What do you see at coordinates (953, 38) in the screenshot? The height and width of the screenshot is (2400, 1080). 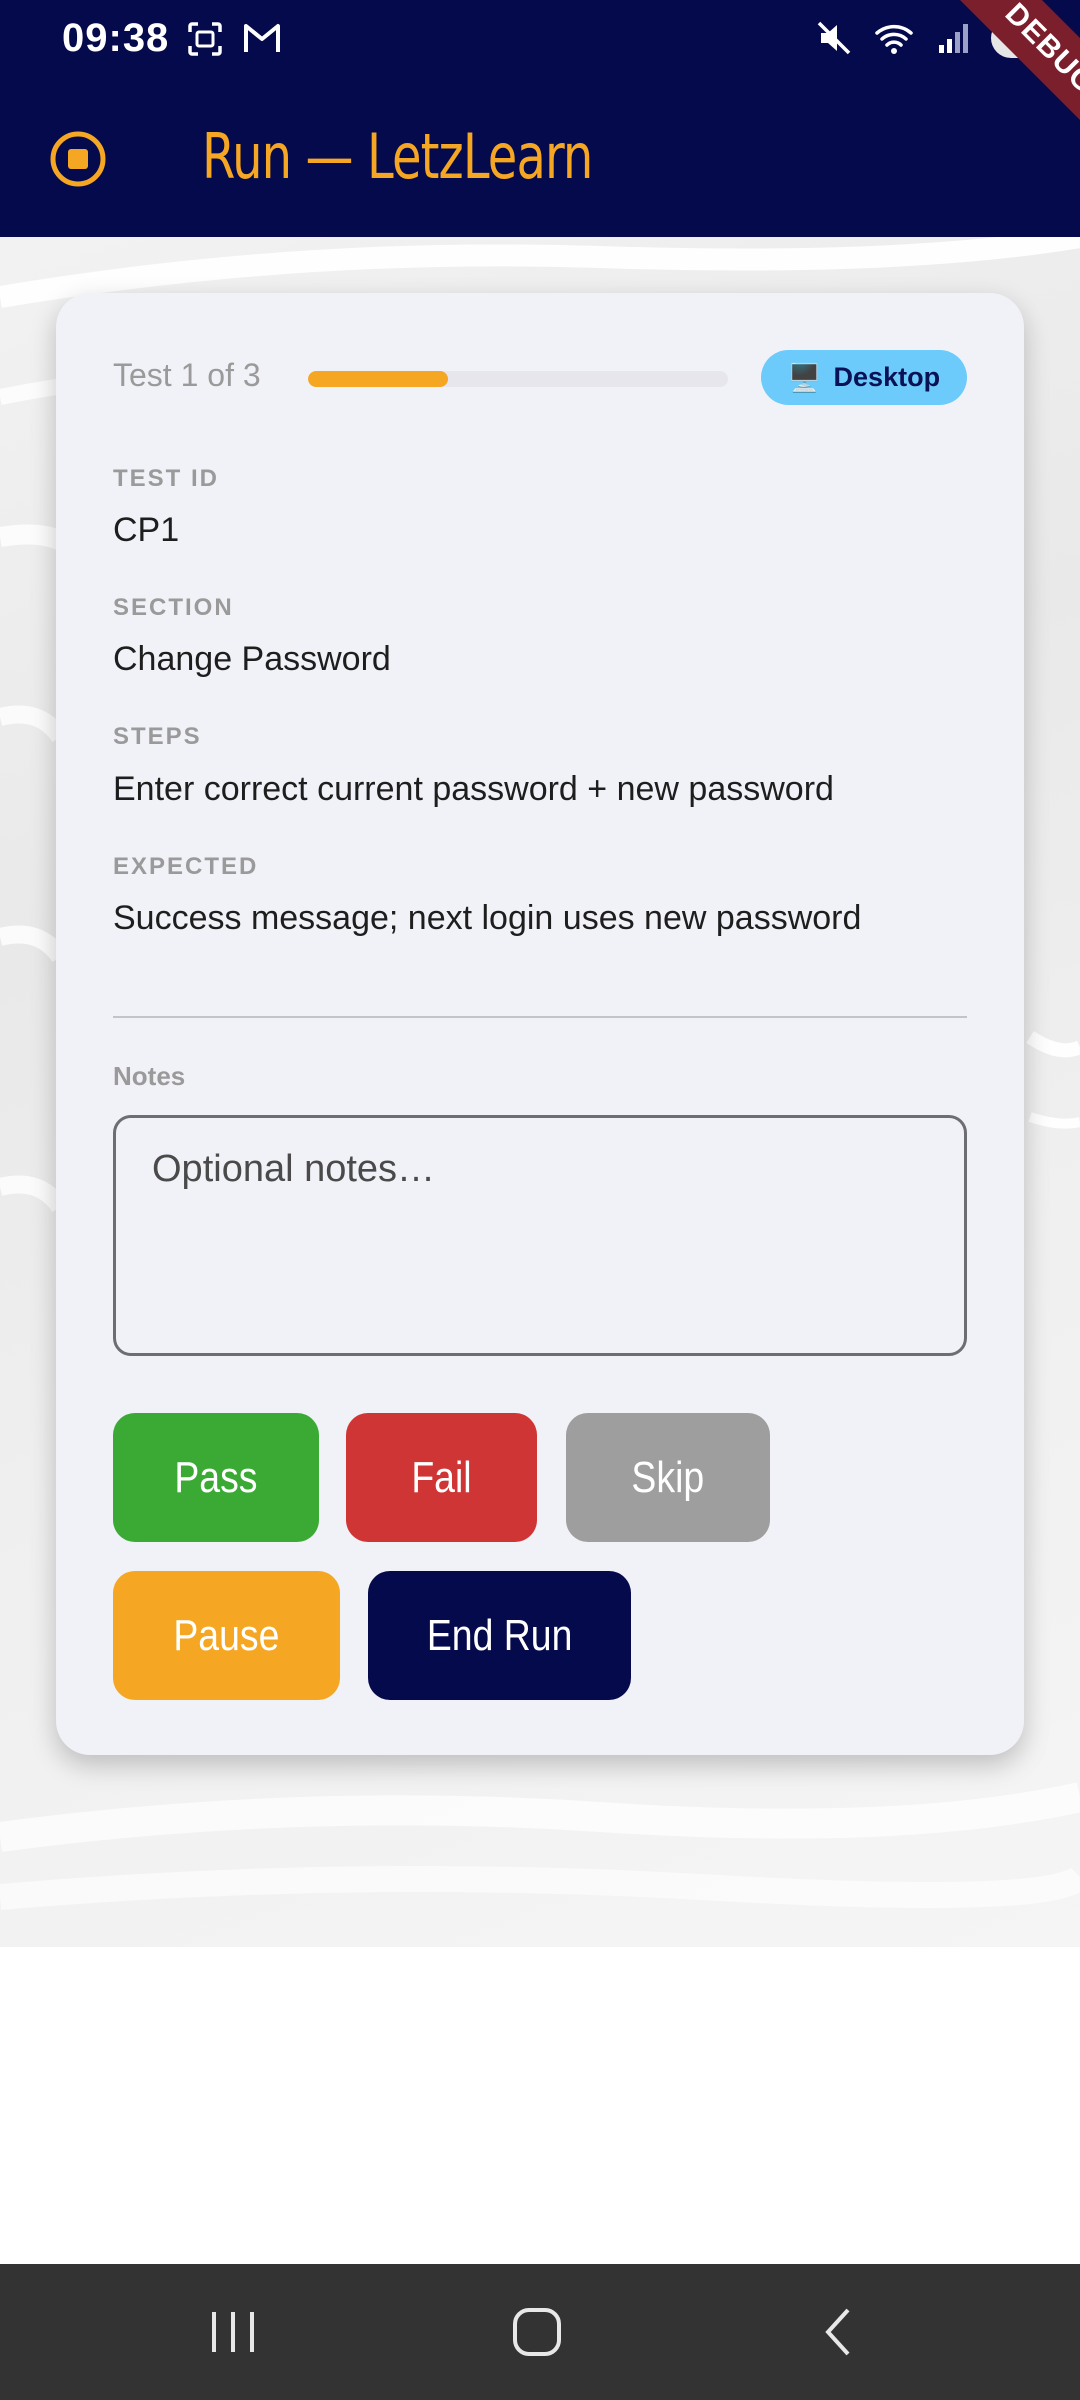 I see `signal-icon` at bounding box center [953, 38].